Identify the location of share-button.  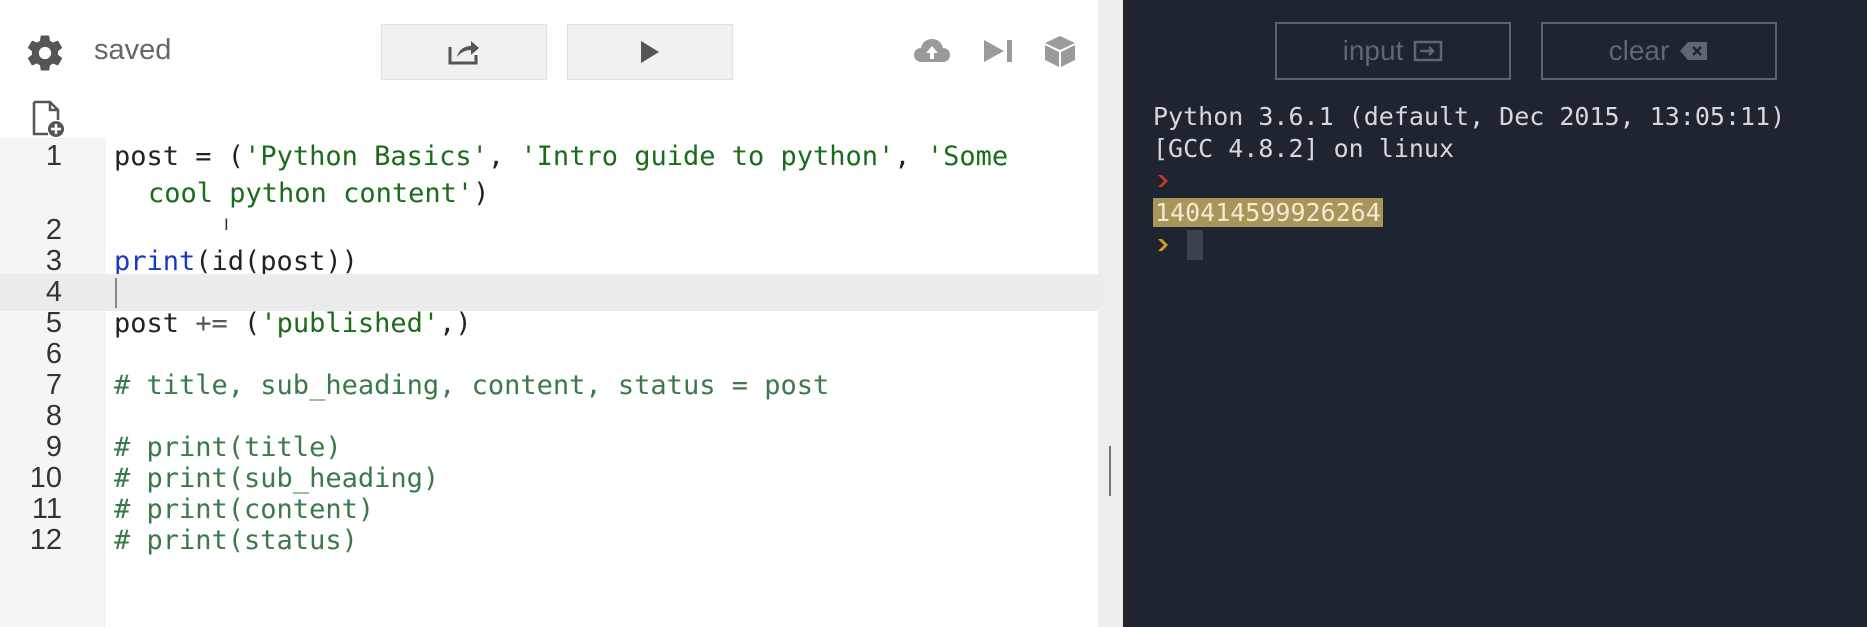
(464, 52).